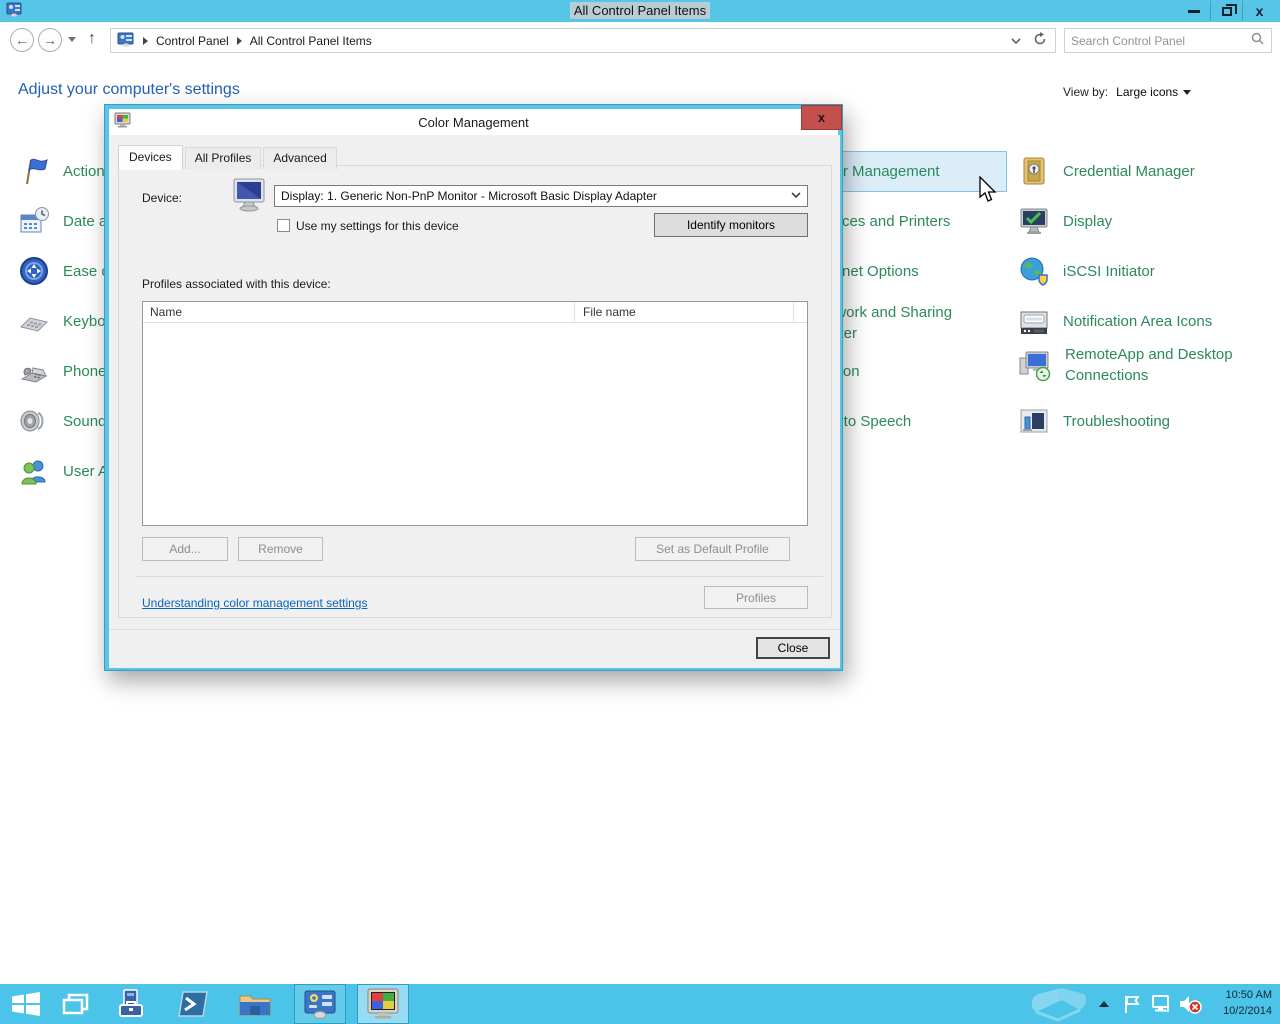  What do you see at coordinates (122, 122) in the screenshot?
I see `color-management-icon` at bounding box center [122, 122].